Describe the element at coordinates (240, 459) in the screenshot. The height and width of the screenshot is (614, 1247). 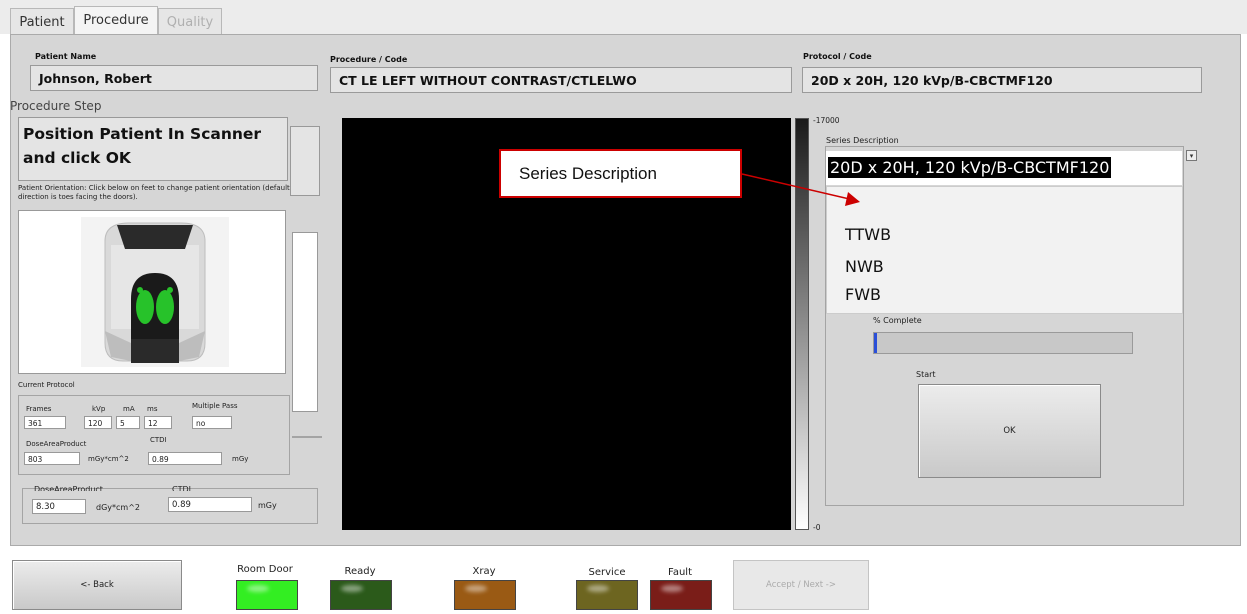
I see `ctdi-unit: mGy` at that location.